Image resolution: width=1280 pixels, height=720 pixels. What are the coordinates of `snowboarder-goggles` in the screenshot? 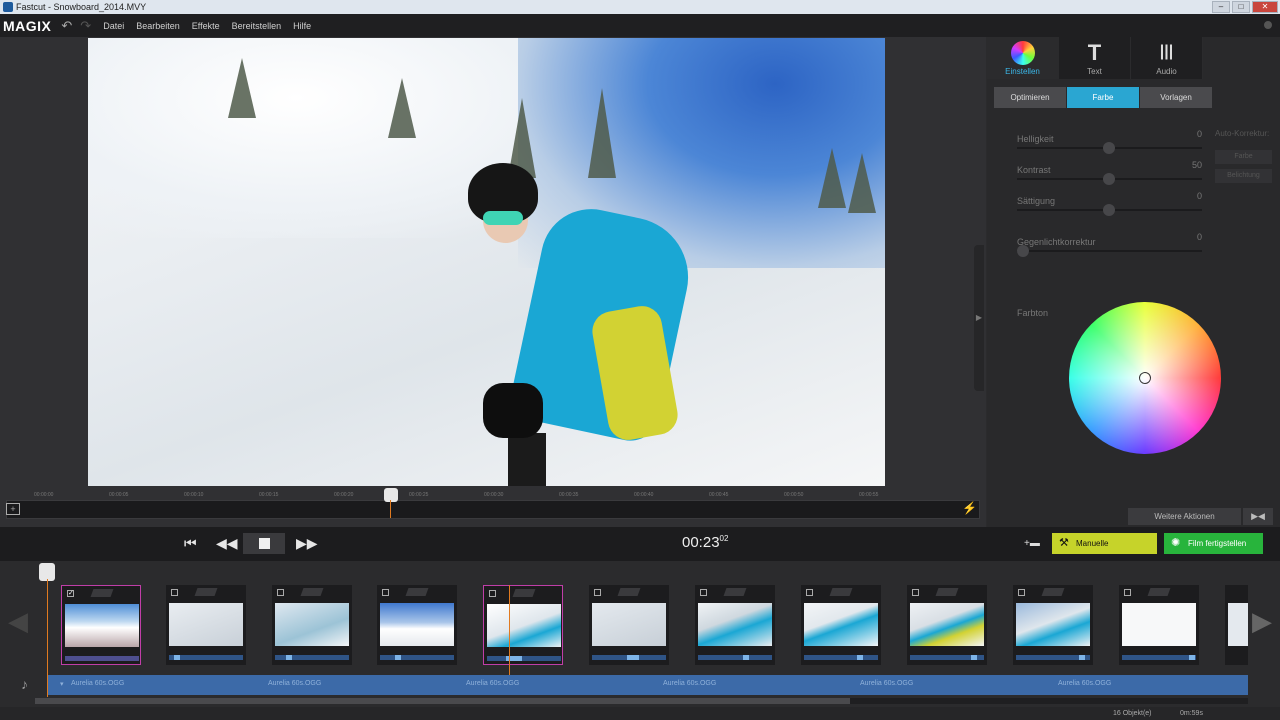 It's located at (503, 218).